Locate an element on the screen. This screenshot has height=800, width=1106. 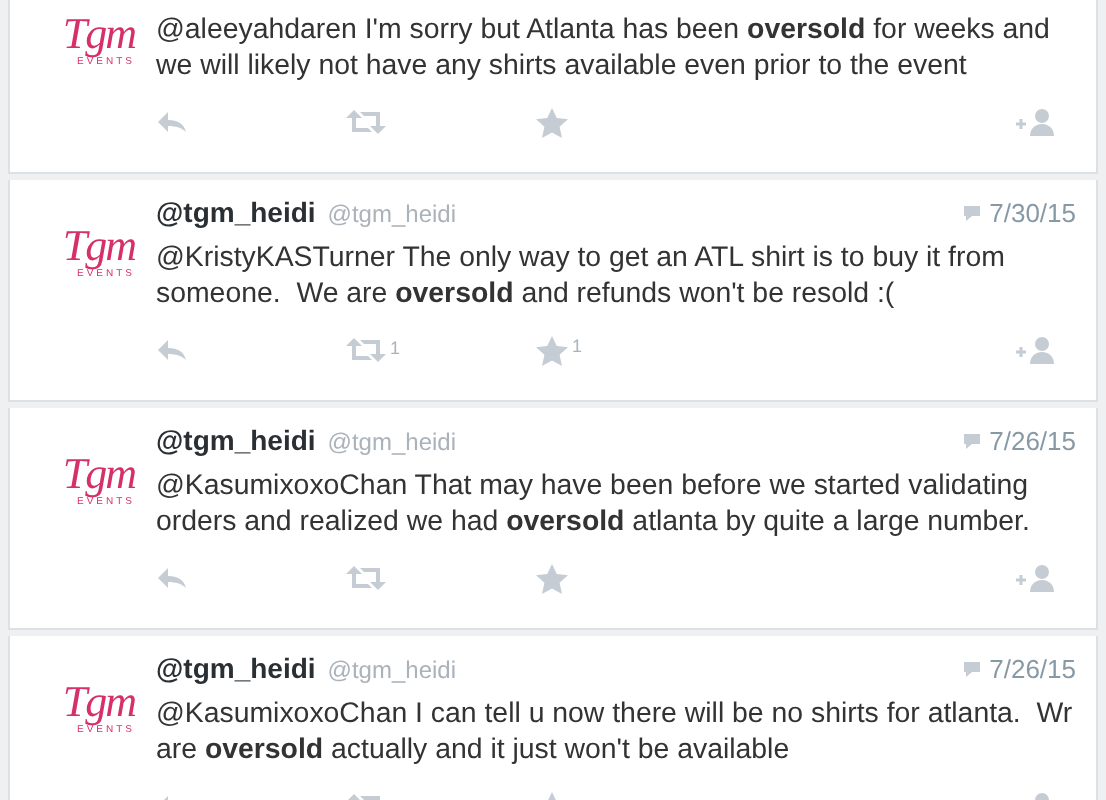
favorite-count: 1 is located at coordinates (577, 345).